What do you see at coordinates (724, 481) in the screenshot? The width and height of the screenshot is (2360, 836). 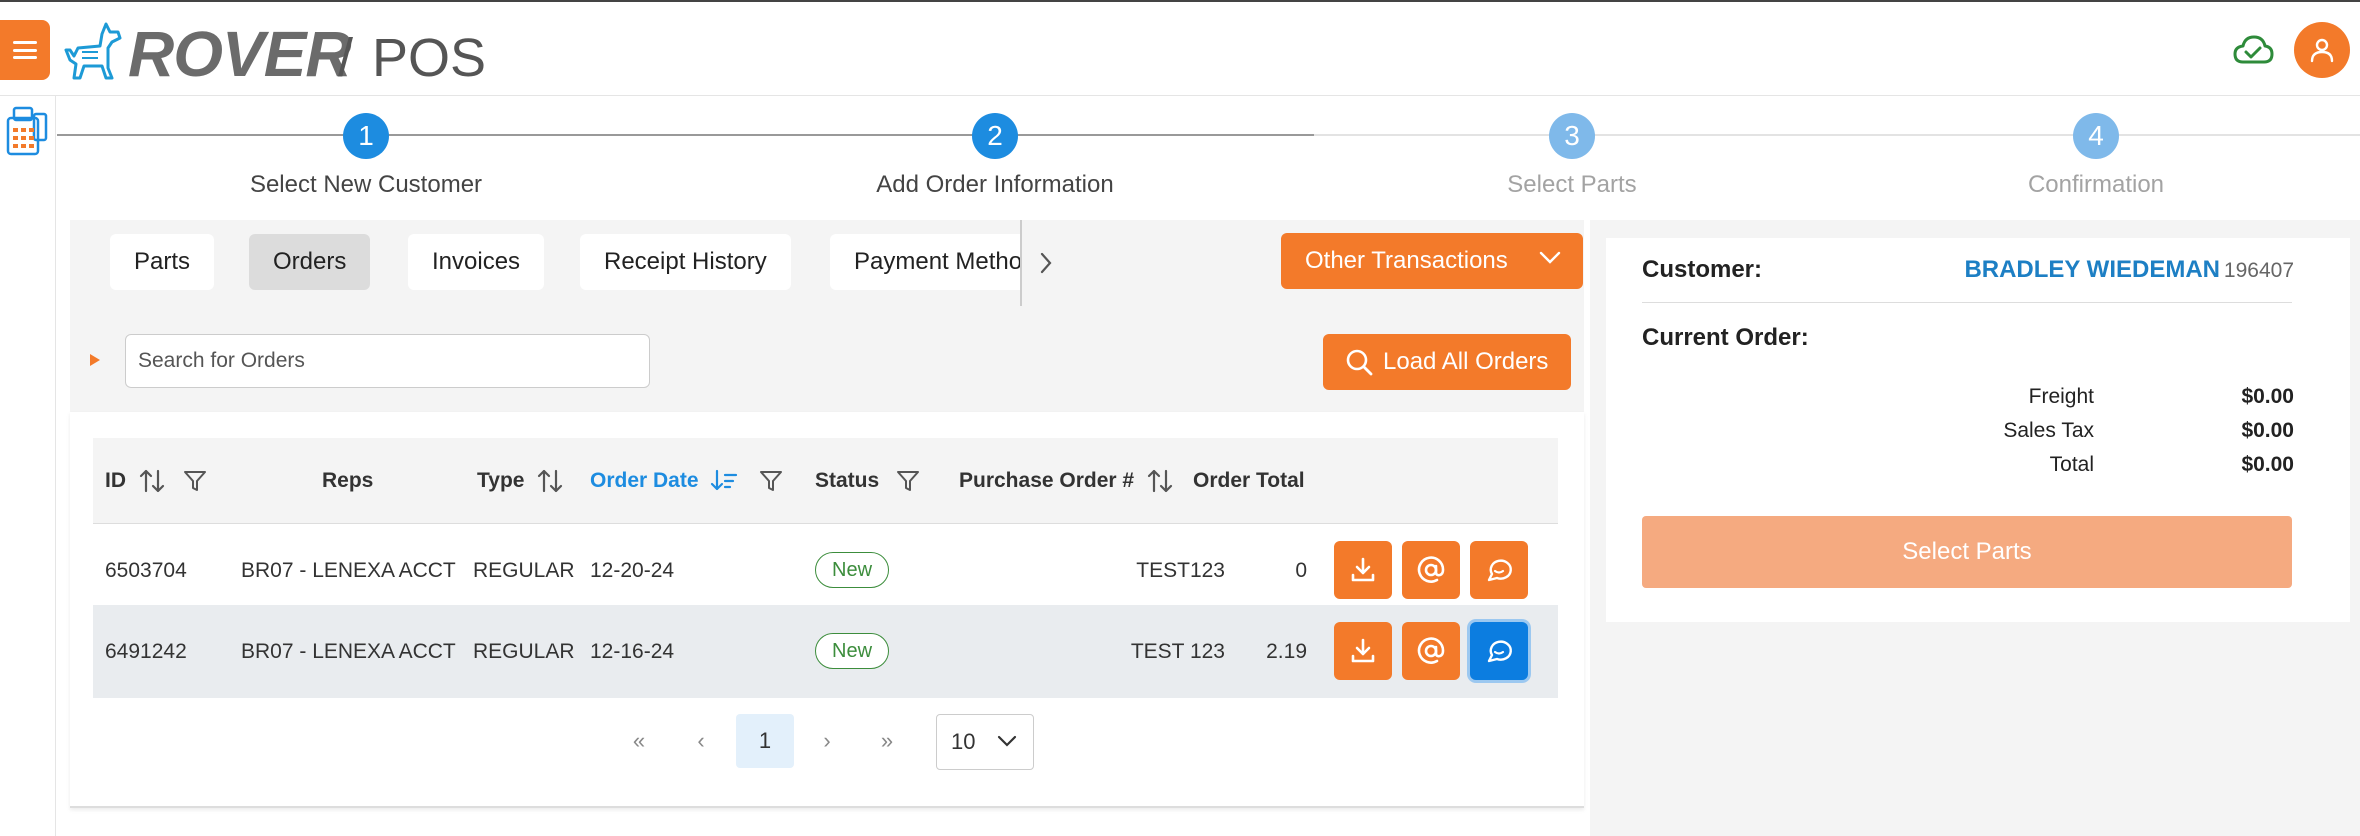 I see `sort-descending-icon` at bounding box center [724, 481].